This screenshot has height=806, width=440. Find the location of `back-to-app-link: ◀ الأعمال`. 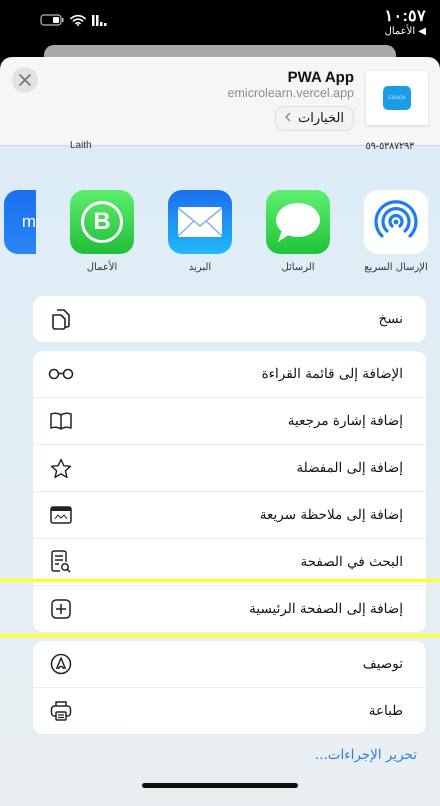

back-to-app-link: ◀ الأعمال is located at coordinates (405, 31).